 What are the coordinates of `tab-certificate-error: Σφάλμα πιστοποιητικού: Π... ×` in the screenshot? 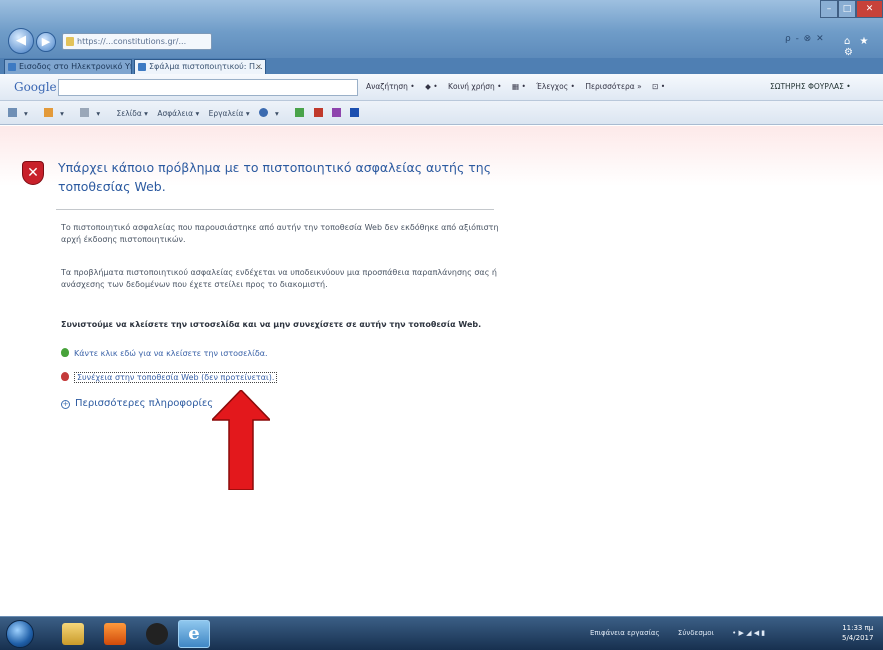 It's located at (200, 66).